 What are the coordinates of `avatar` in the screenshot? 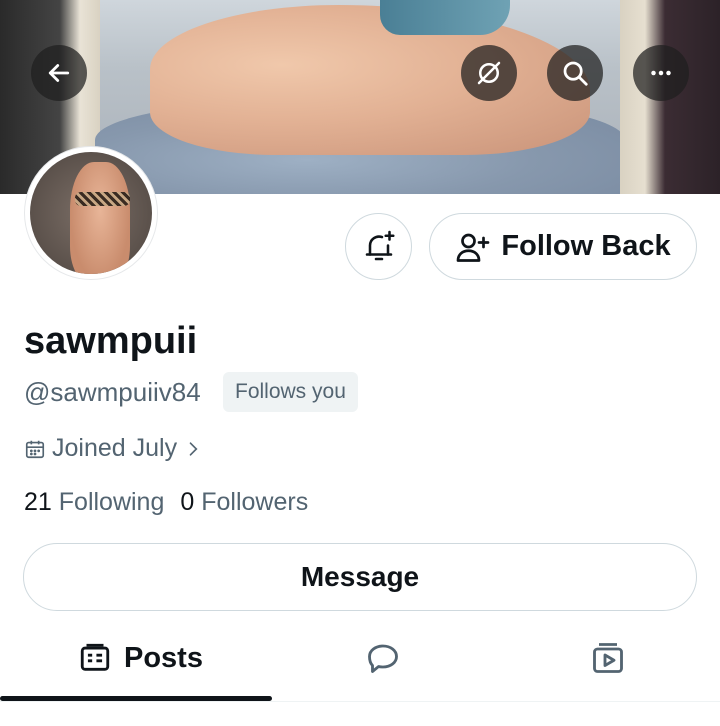 It's located at (91, 213).